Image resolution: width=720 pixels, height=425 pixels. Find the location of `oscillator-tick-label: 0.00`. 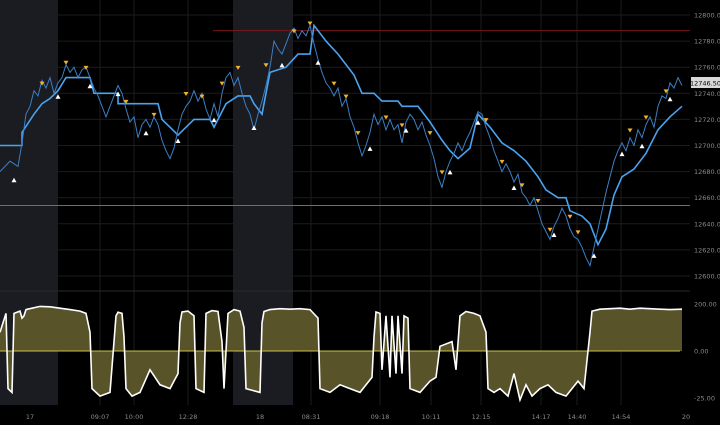

oscillator-tick-label: 0.00 is located at coordinates (701, 352).